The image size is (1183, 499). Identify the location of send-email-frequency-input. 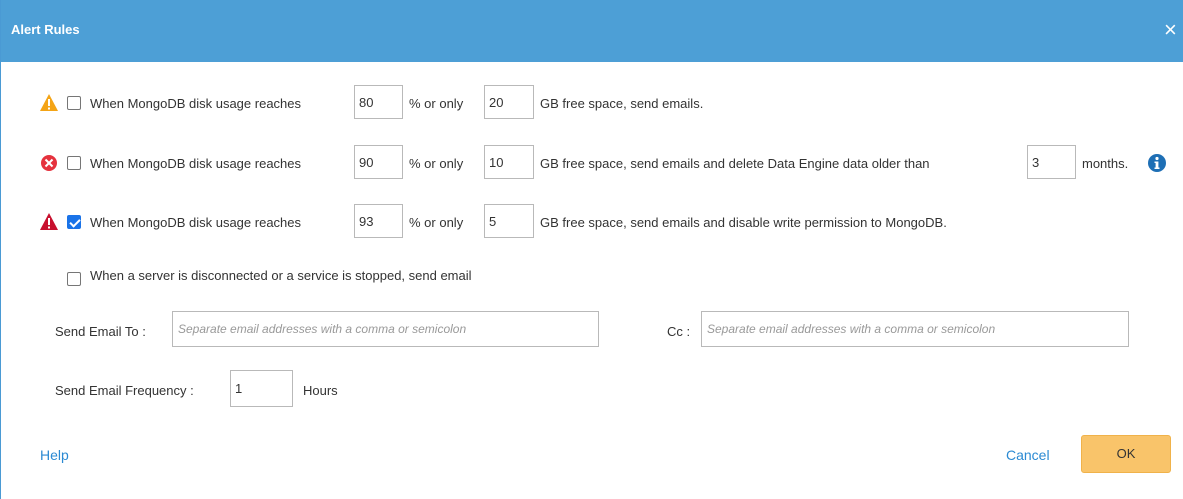
(261, 388).